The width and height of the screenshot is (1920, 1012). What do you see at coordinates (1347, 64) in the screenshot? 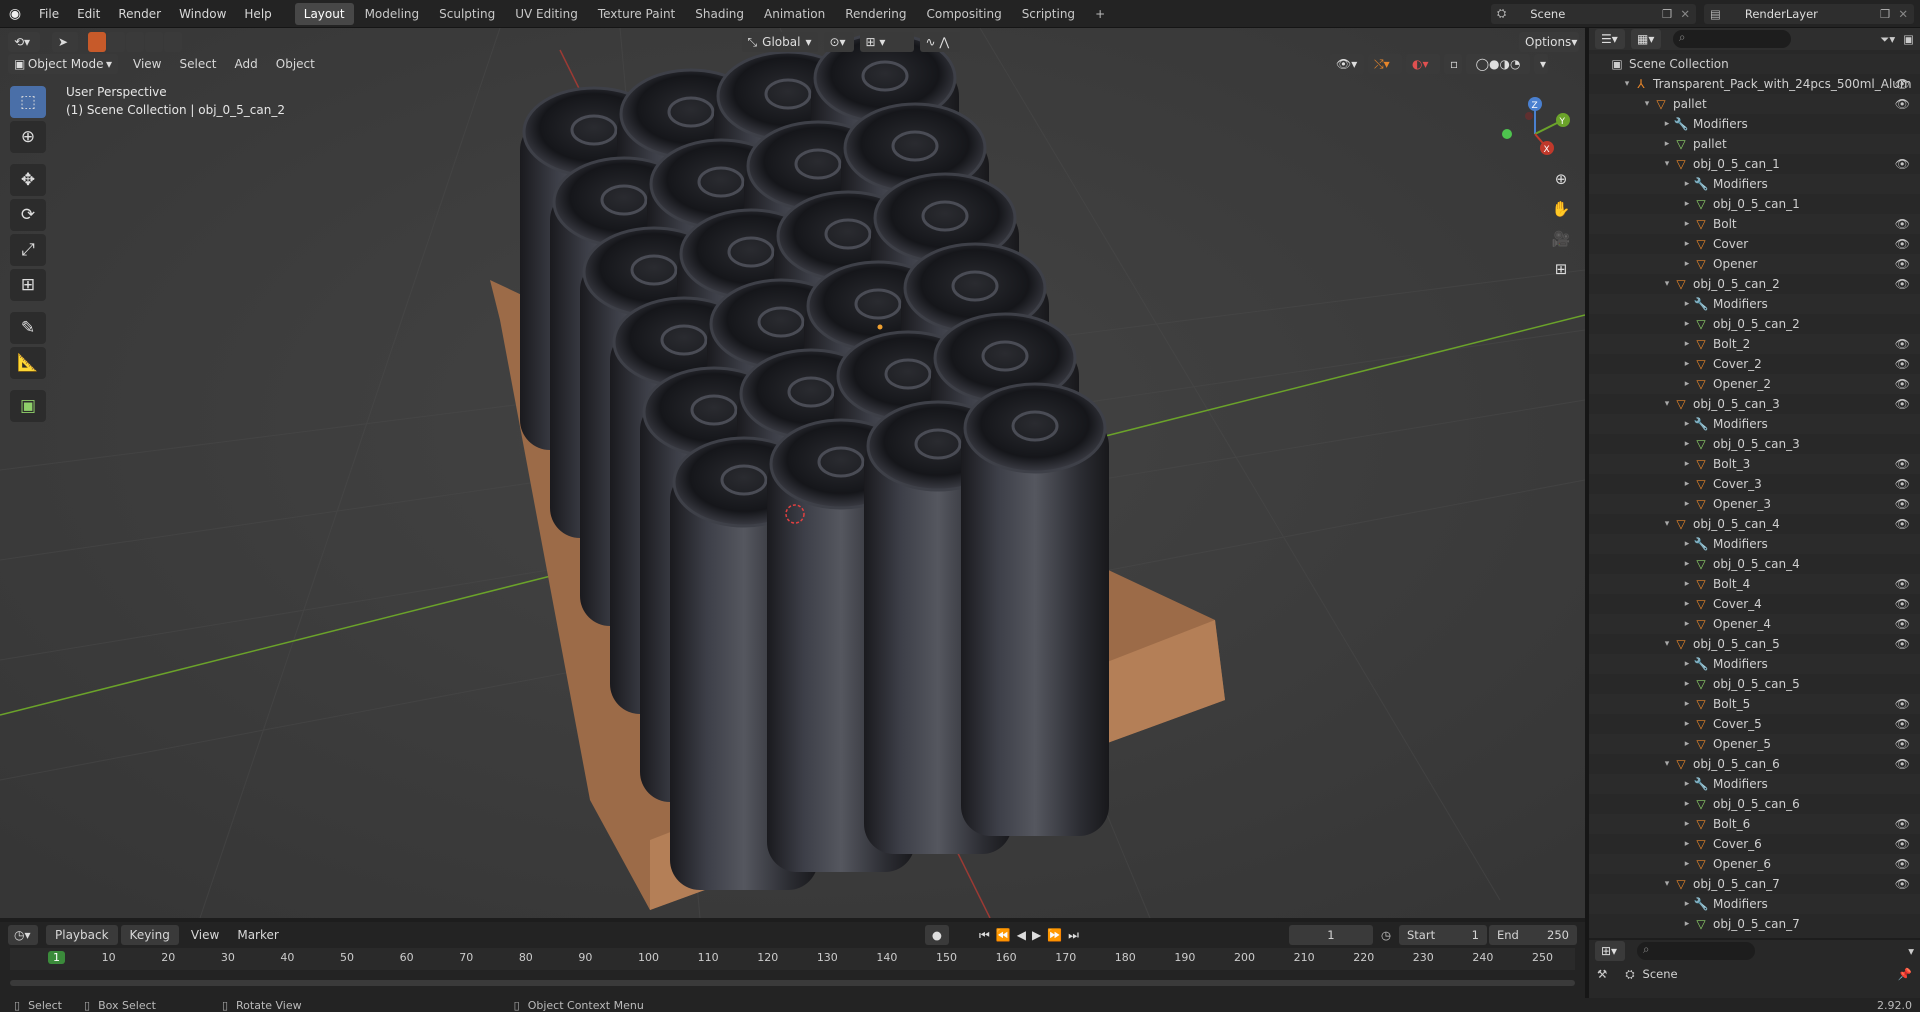
I see `visibility-icon: 👁▾` at bounding box center [1347, 64].